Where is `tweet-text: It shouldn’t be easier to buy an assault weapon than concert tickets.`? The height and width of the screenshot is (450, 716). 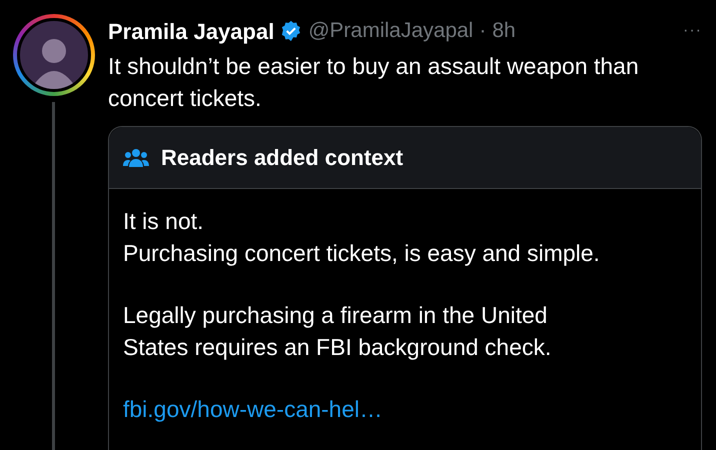
tweet-text: It shouldn’t be easier to buy an assault weapon than concert tickets. is located at coordinates (374, 82).